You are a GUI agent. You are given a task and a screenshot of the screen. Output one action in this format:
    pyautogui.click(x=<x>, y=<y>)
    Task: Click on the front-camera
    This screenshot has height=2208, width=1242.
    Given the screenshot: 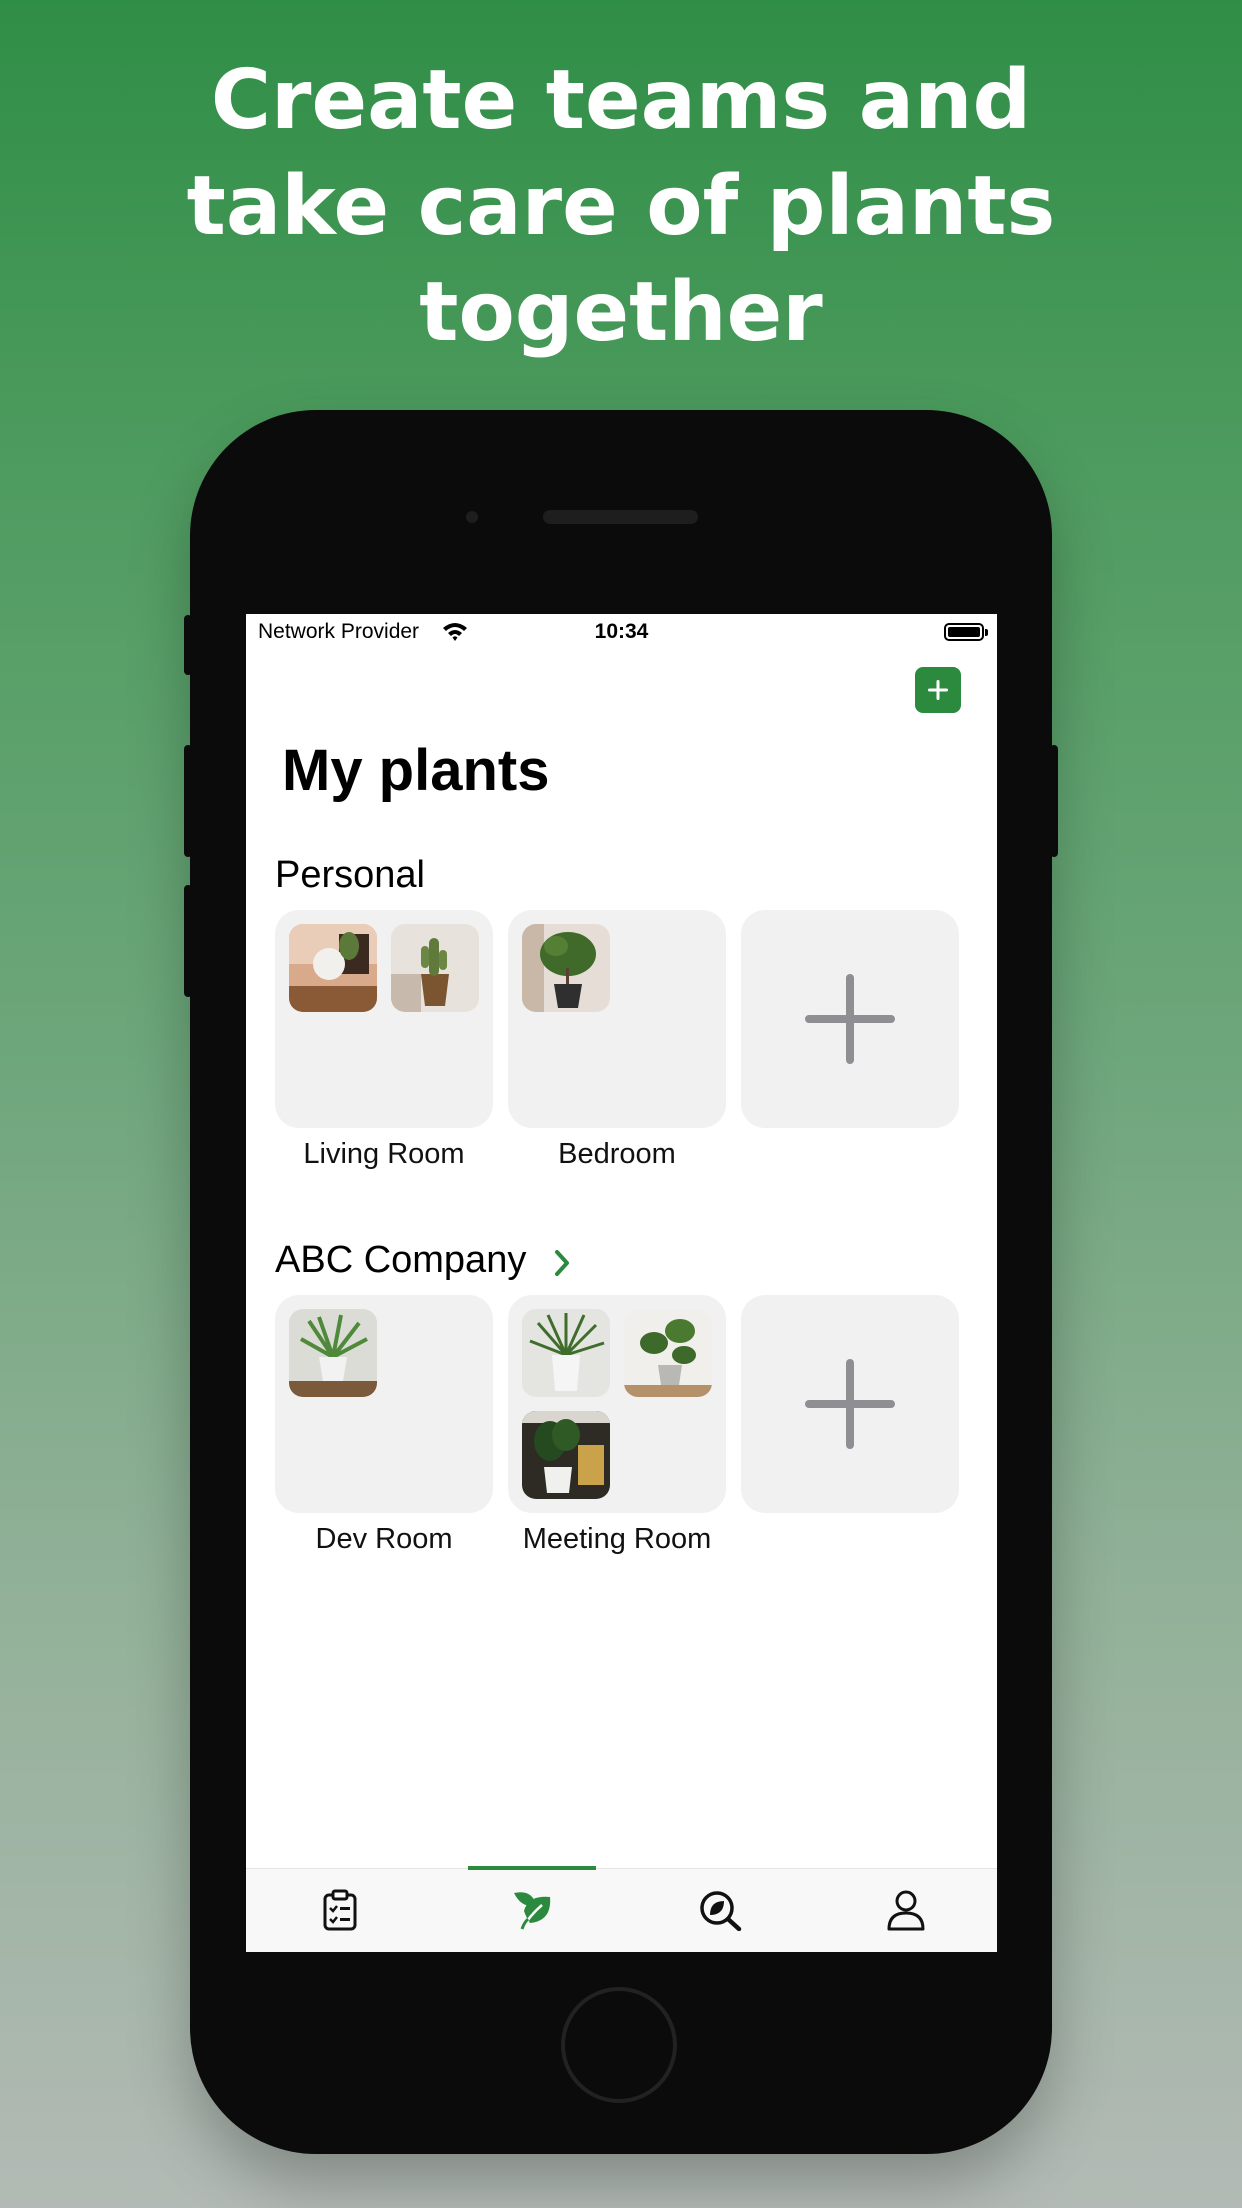 What is the action you would take?
    pyautogui.click(x=472, y=517)
    